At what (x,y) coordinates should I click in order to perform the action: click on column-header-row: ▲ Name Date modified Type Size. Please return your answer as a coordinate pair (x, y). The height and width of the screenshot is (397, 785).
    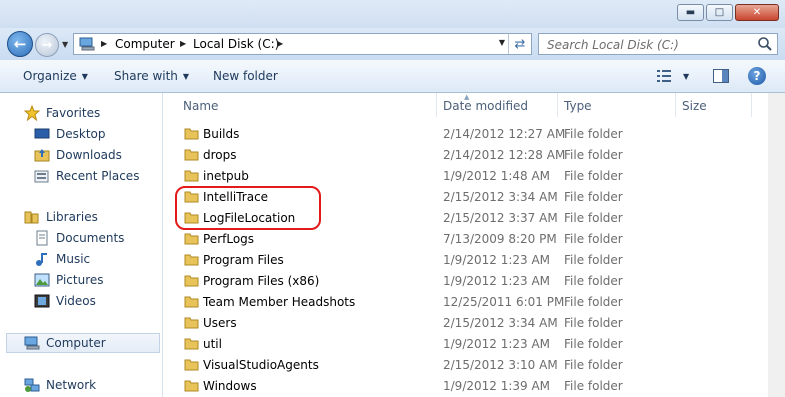
    Looking at the image, I should click on (474, 105).